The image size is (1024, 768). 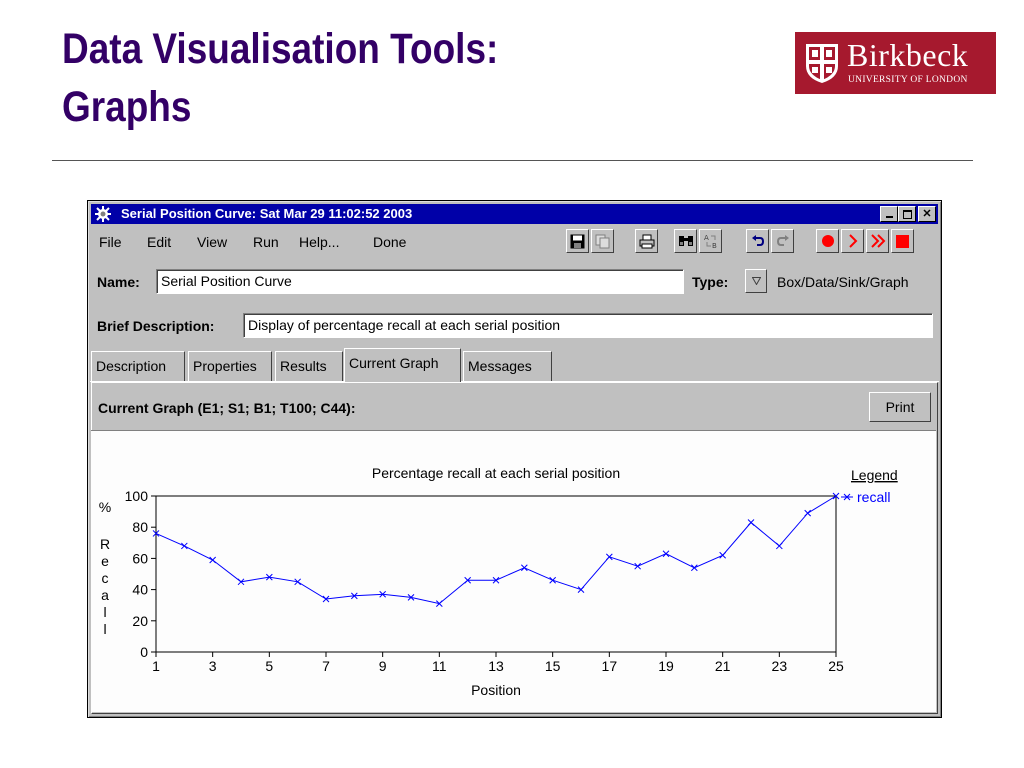 I want to click on y-axis-label-char: c, so click(x=105, y=578).